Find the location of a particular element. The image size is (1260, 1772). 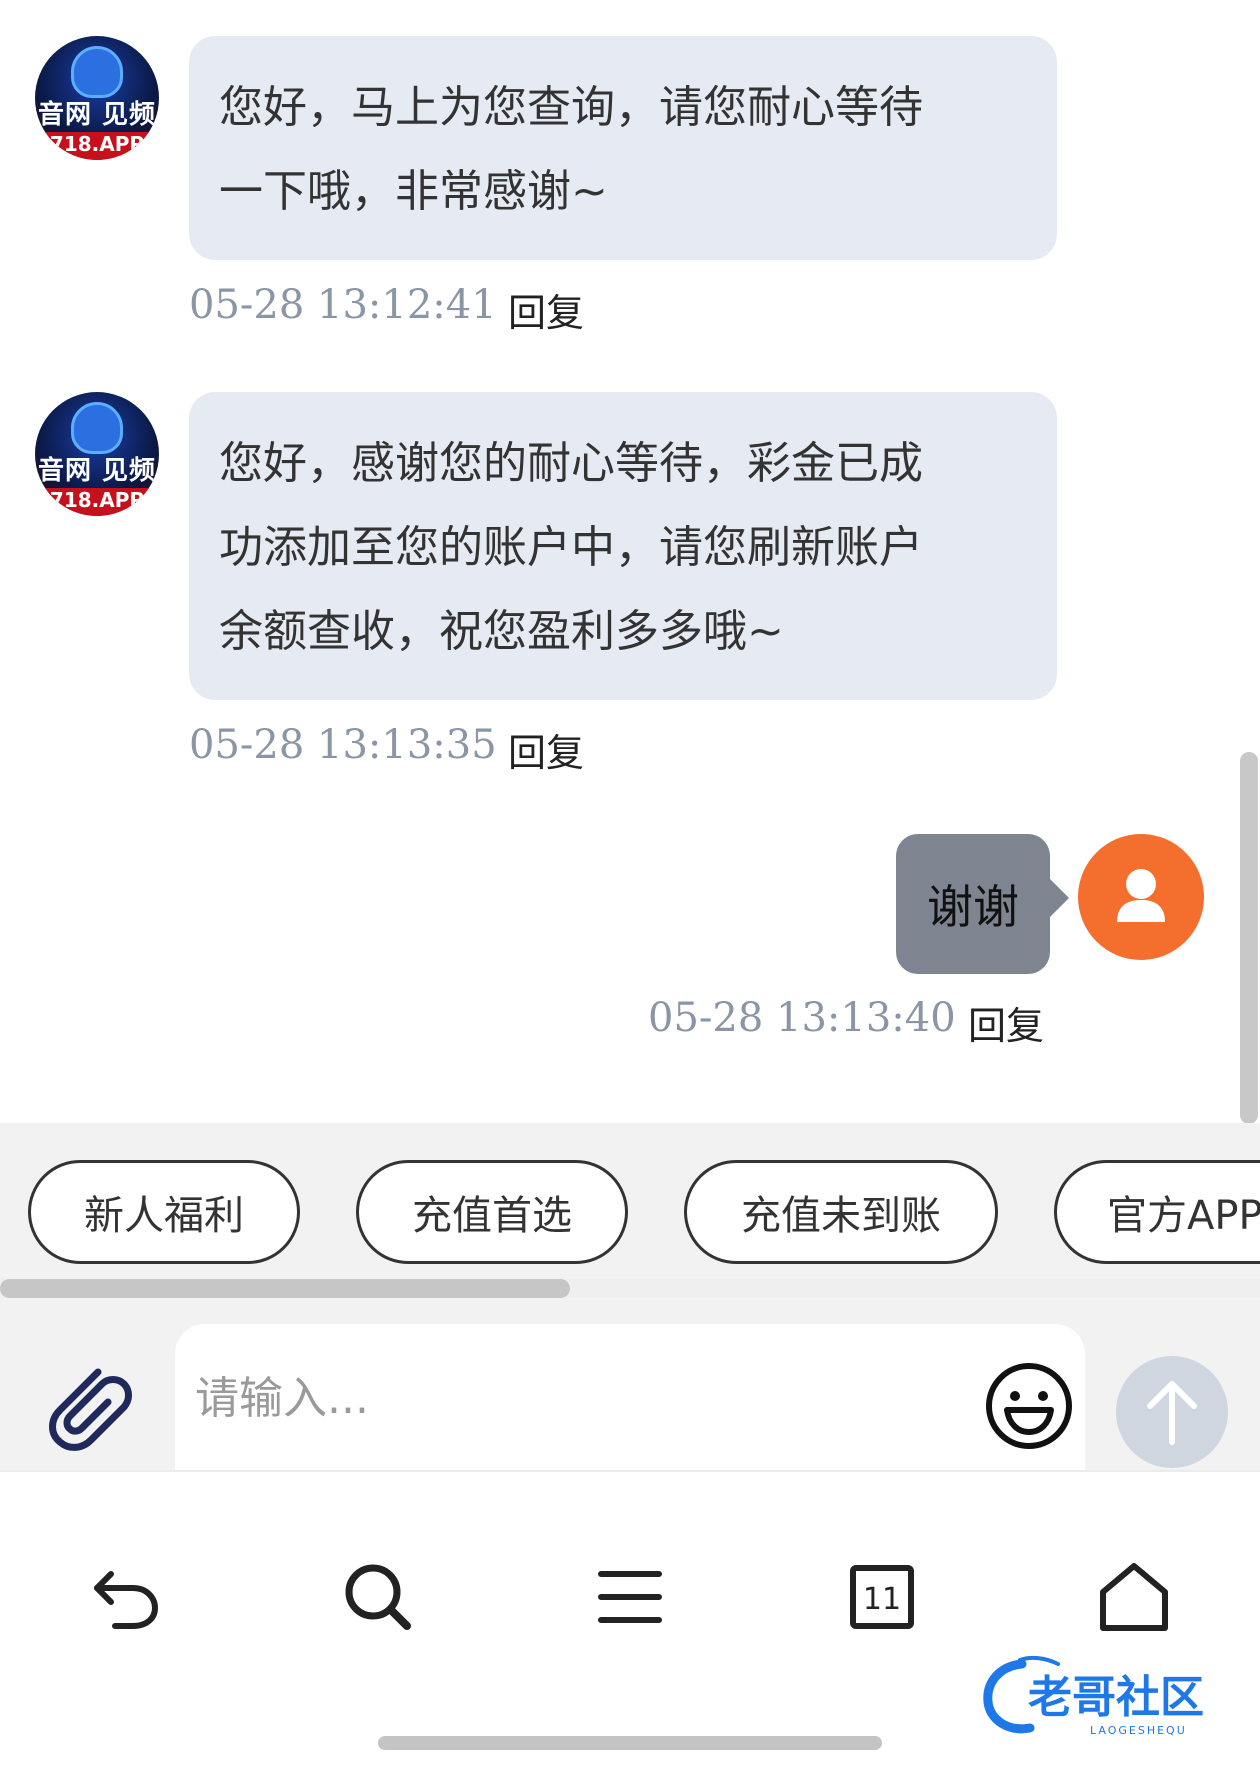

message-input is located at coordinates (575, 1398).